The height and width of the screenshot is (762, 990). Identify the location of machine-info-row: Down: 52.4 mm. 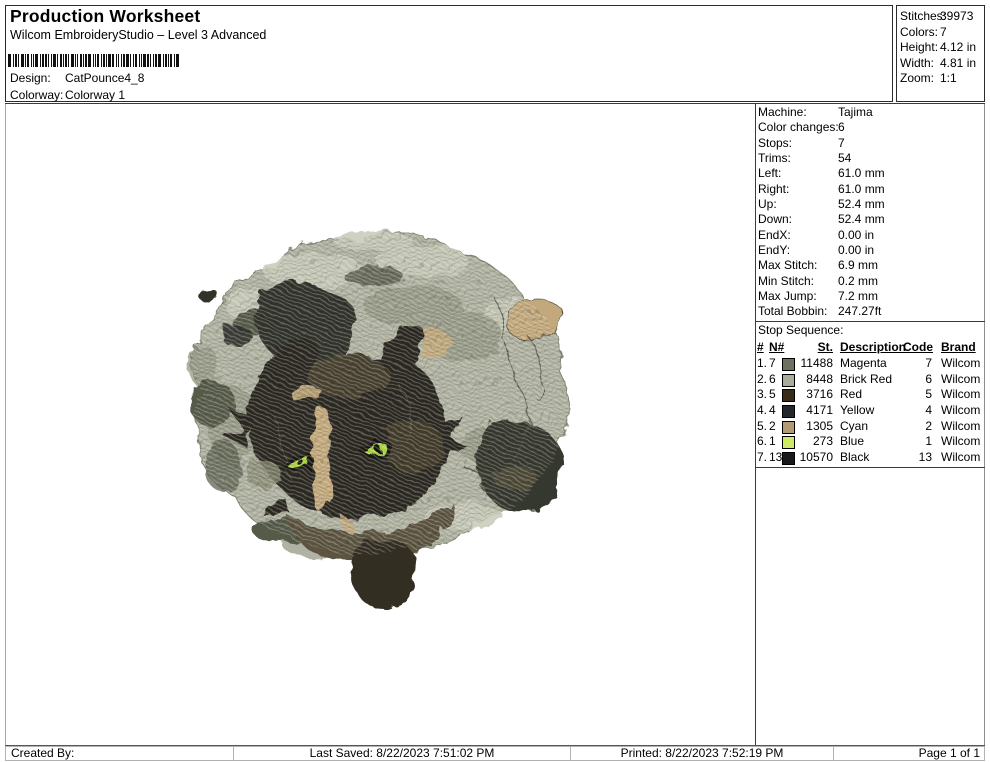
(870, 219).